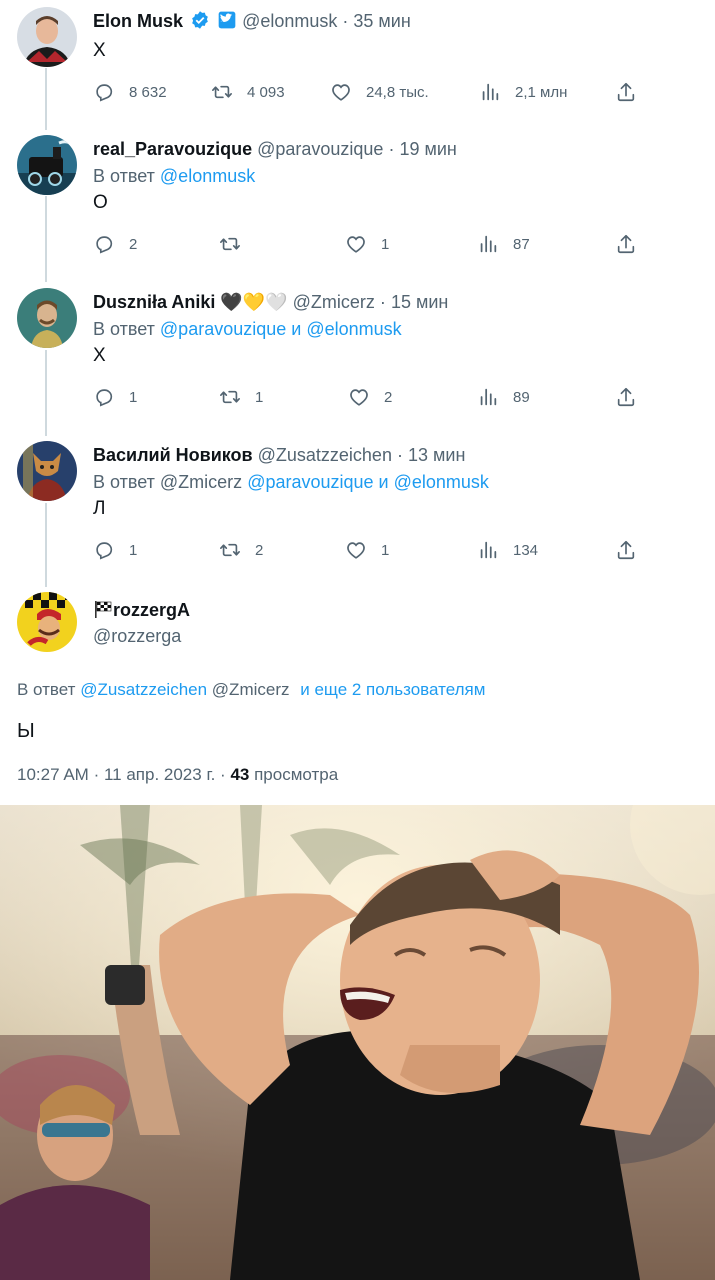 This screenshot has height=1280, width=715. I want to click on author-name: rozzergA, so click(151, 610).